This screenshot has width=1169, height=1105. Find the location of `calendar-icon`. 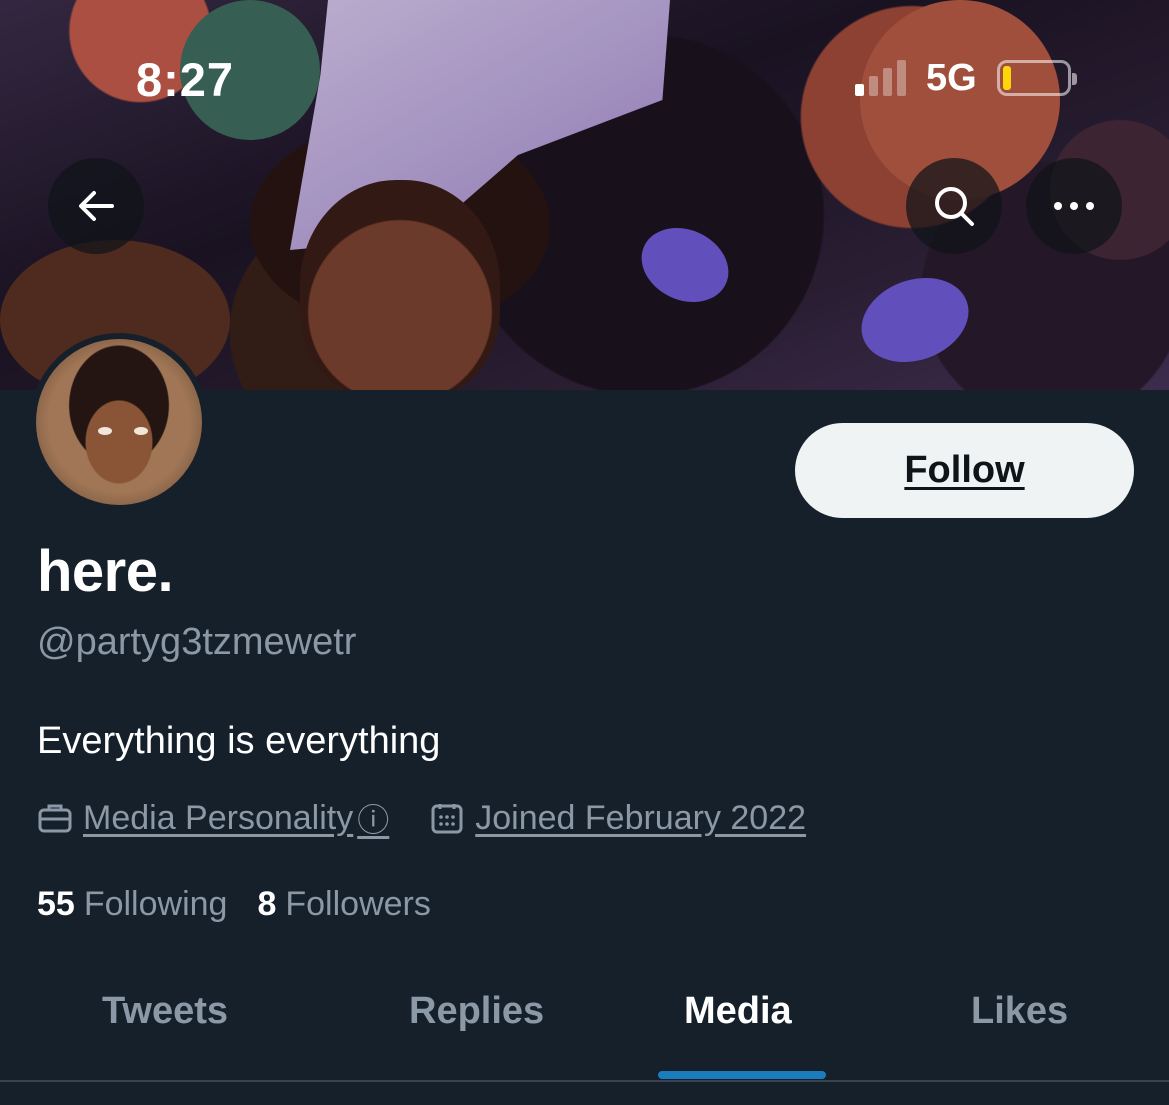

calendar-icon is located at coordinates (447, 818).